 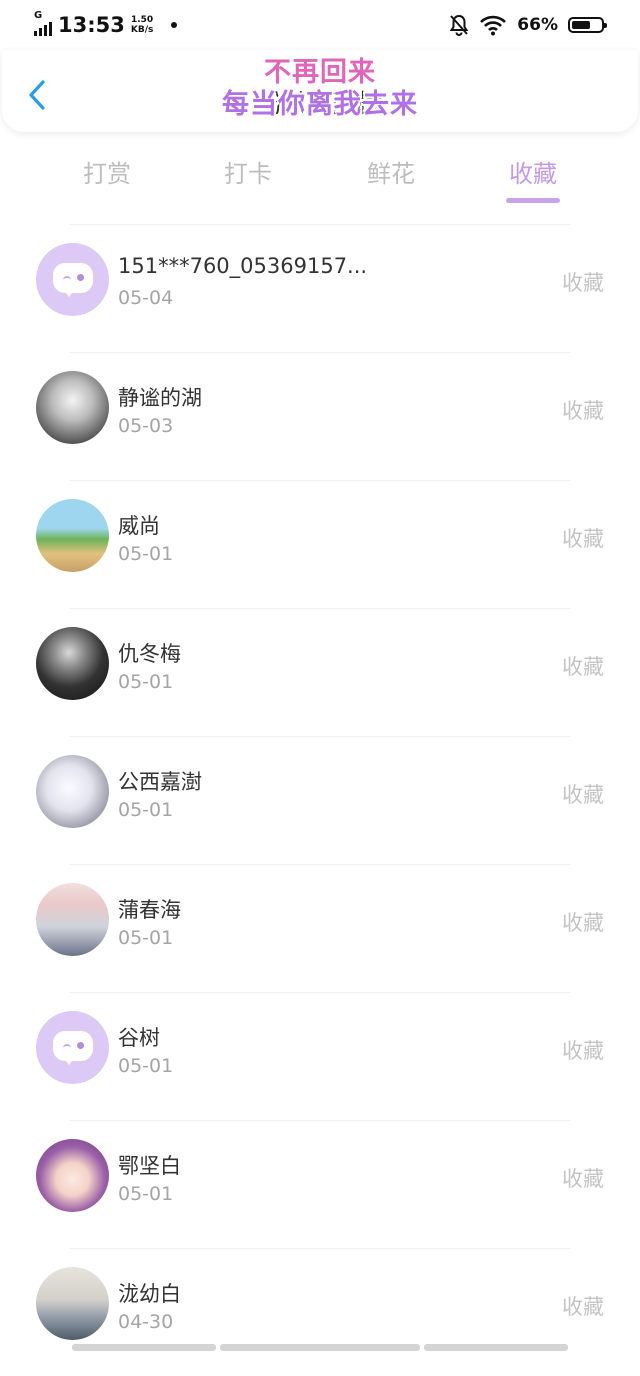 What do you see at coordinates (320, 1184) in the screenshot?
I see `list-item: 鄂坚白 05-01 收藏` at bounding box center [320, 1184].